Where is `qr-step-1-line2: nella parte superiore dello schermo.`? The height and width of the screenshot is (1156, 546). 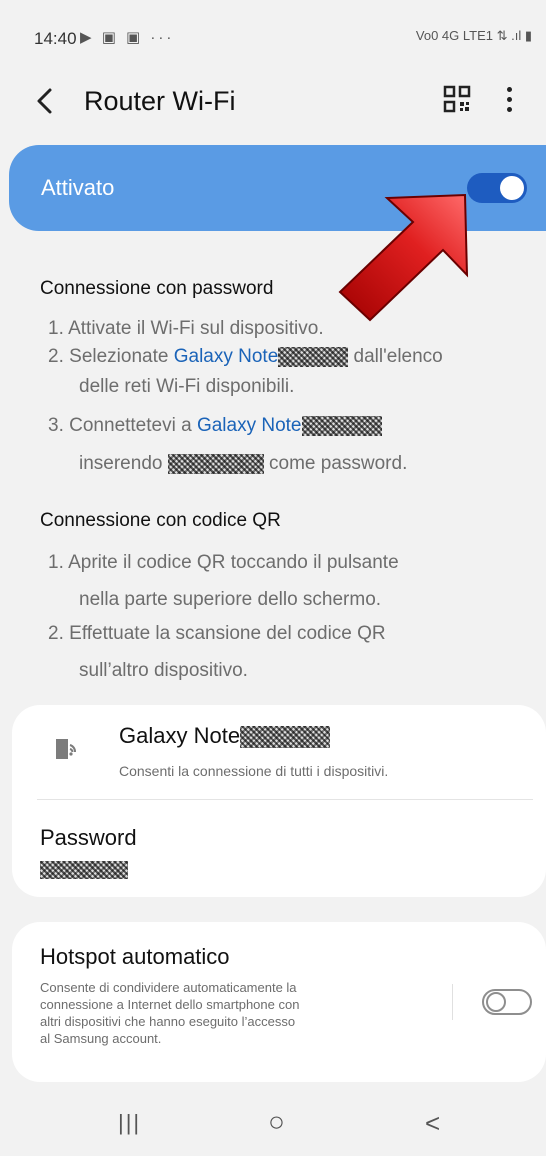 qr-step-1-line2: nella parte superiore dello schermo. is located at coordinates (230, 599).